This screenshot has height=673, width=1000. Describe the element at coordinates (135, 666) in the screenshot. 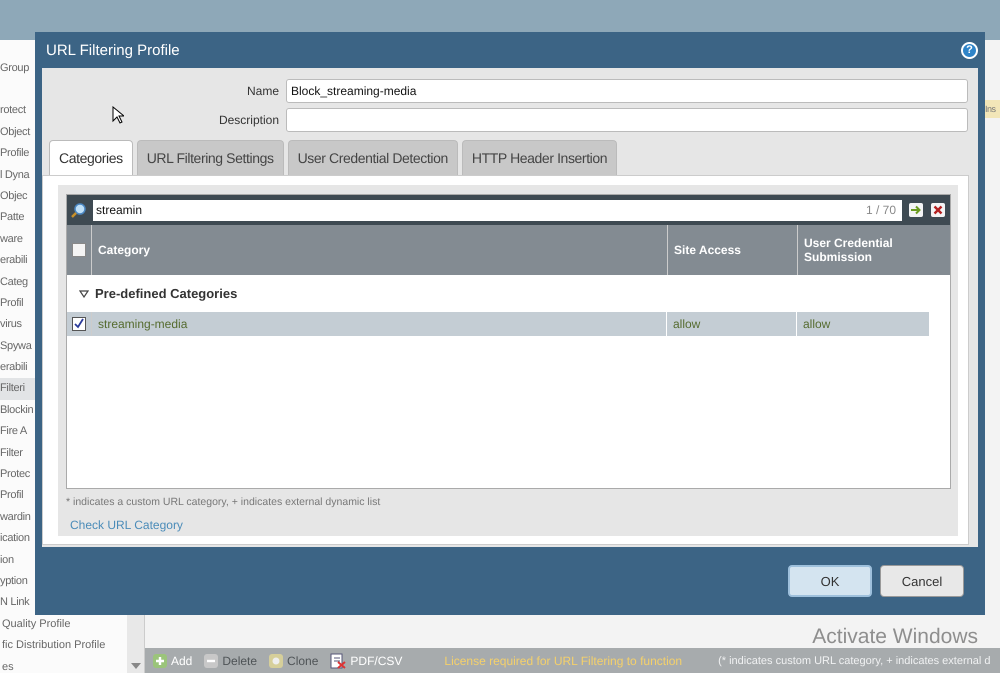

I see `scroll-down-icon` at that location.